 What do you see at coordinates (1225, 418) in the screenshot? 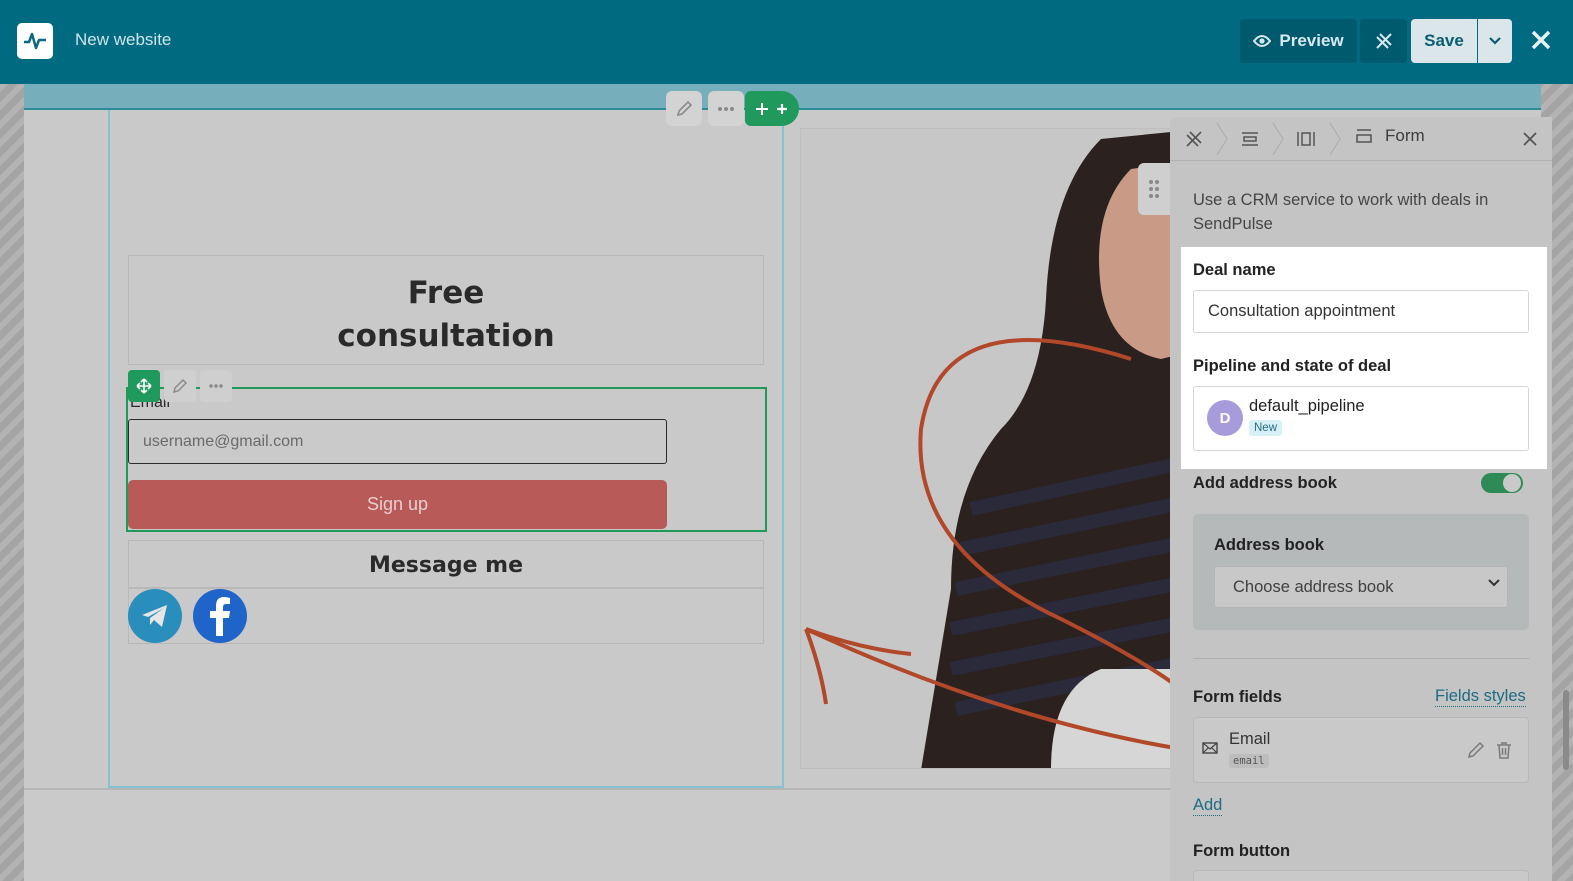
I see `pipeline-avatar: D` at bounding box center [1225, 418].